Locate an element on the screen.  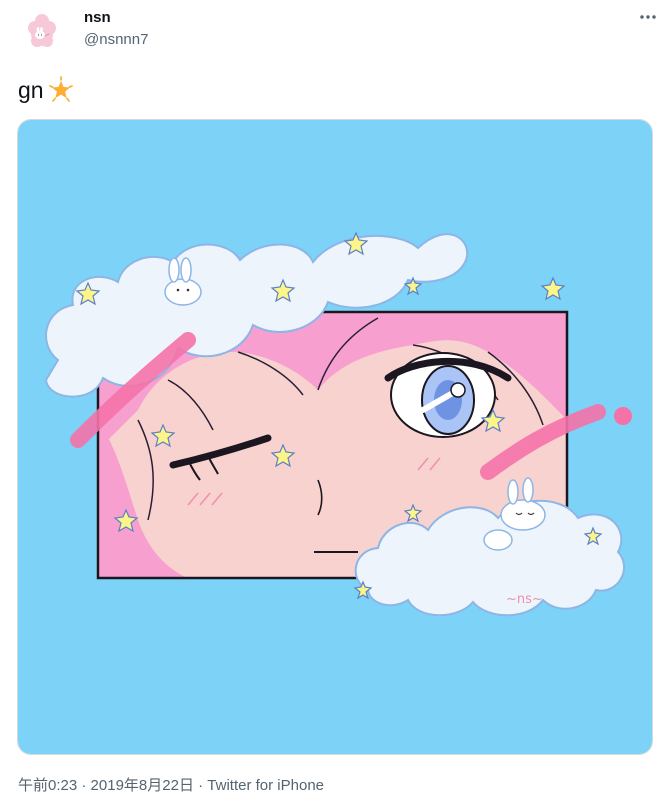
pink-cloud-bunny-avatar-icon is located at coordinates (42, 30).